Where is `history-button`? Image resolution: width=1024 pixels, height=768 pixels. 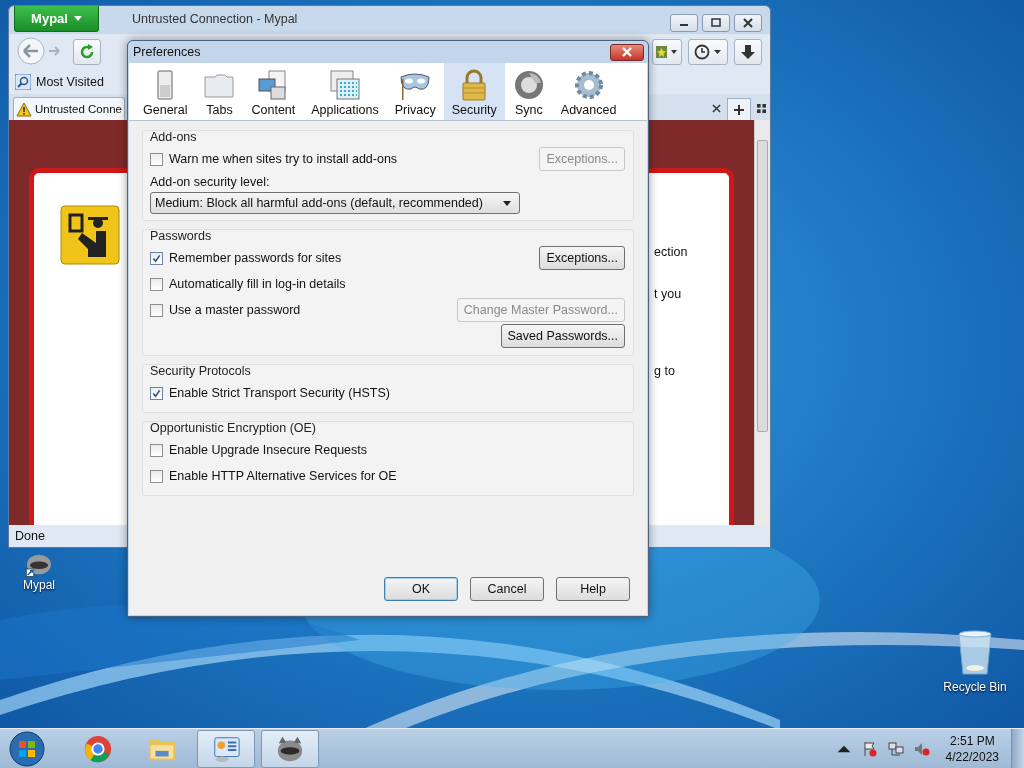
history-button is located at coordinates (708, 52).